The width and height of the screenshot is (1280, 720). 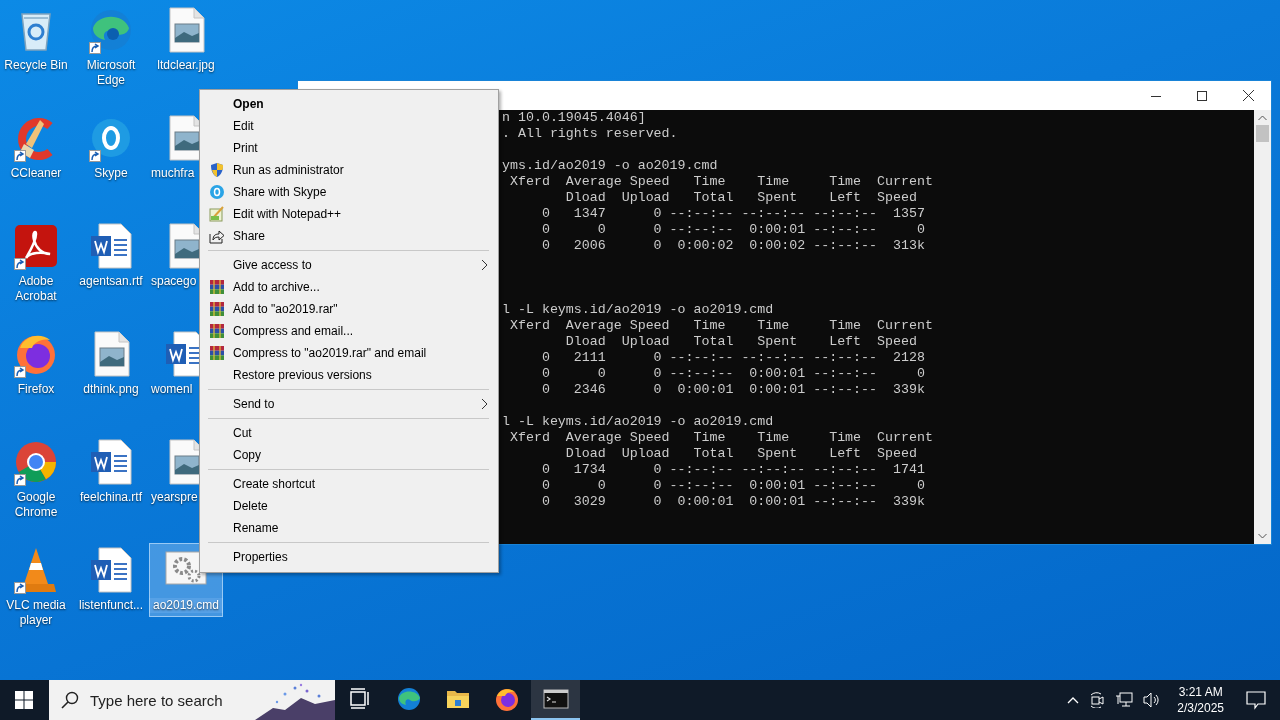 What do you see at coordinates (186, 65) in the screenshot?
I see `icon-label: ltdclear.jpg` at bounding box center [186, 65].